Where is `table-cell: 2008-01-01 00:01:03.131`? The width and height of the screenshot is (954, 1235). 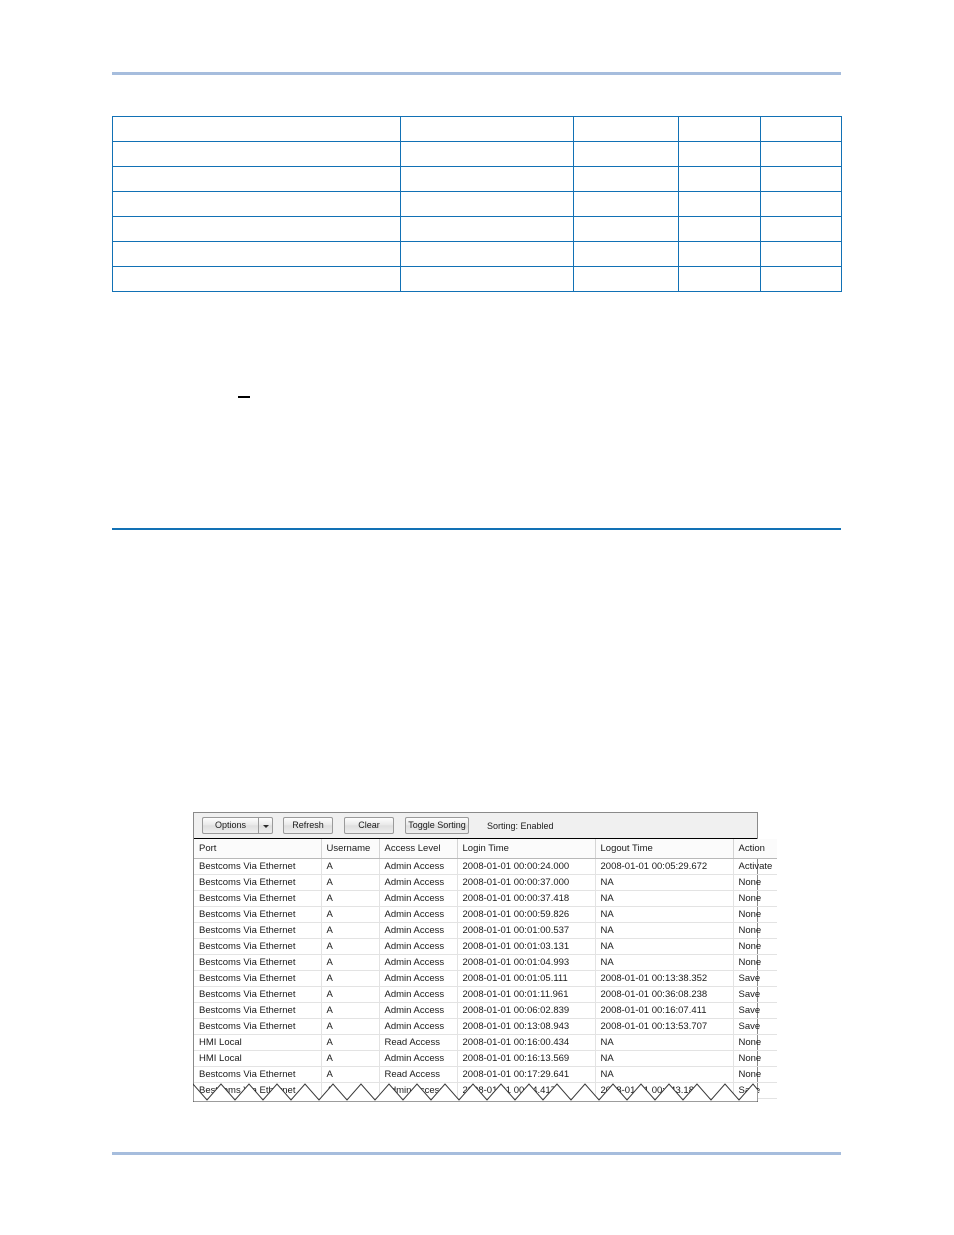 table-cell: 2008-01-01 00:01:03.131 is located at coordinates (526, 946).